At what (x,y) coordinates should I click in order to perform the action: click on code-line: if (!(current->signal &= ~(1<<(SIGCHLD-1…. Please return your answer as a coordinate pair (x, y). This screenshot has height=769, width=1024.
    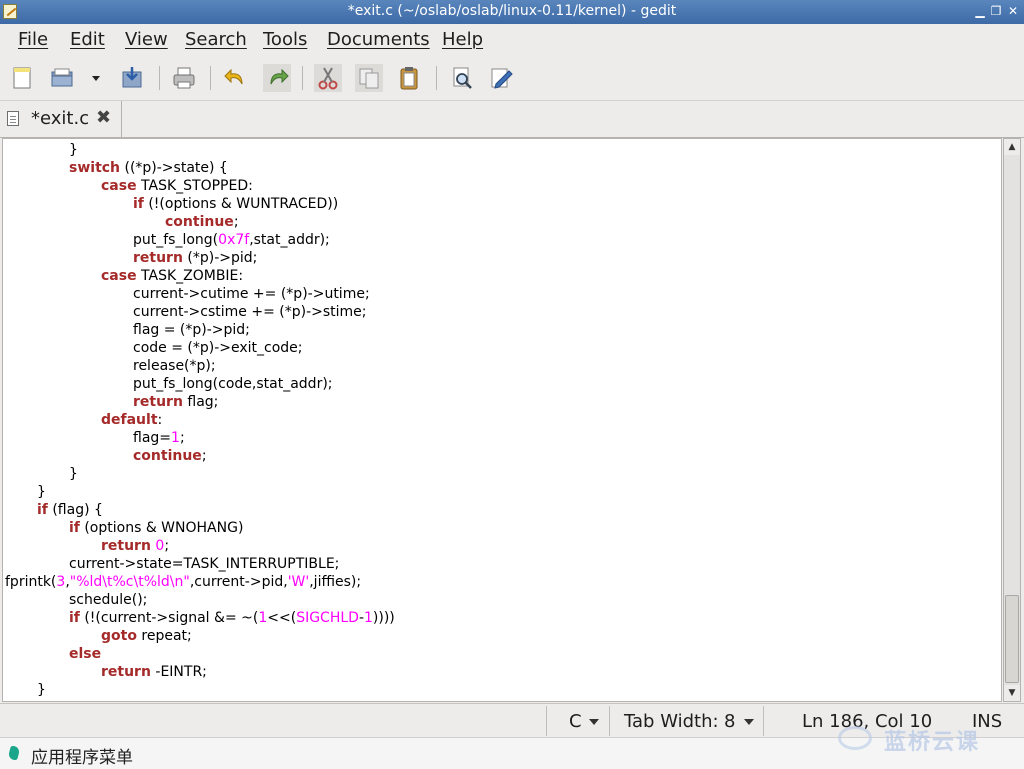
    Looking at the image, I should click on (232, 618).